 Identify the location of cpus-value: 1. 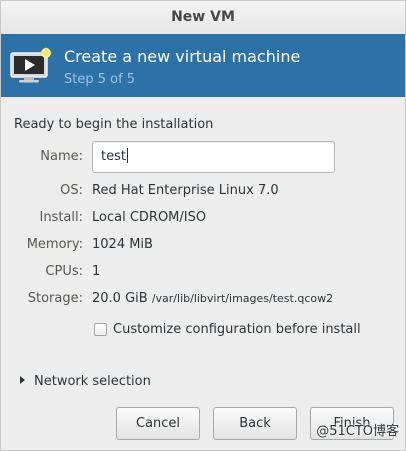
(96, 271).